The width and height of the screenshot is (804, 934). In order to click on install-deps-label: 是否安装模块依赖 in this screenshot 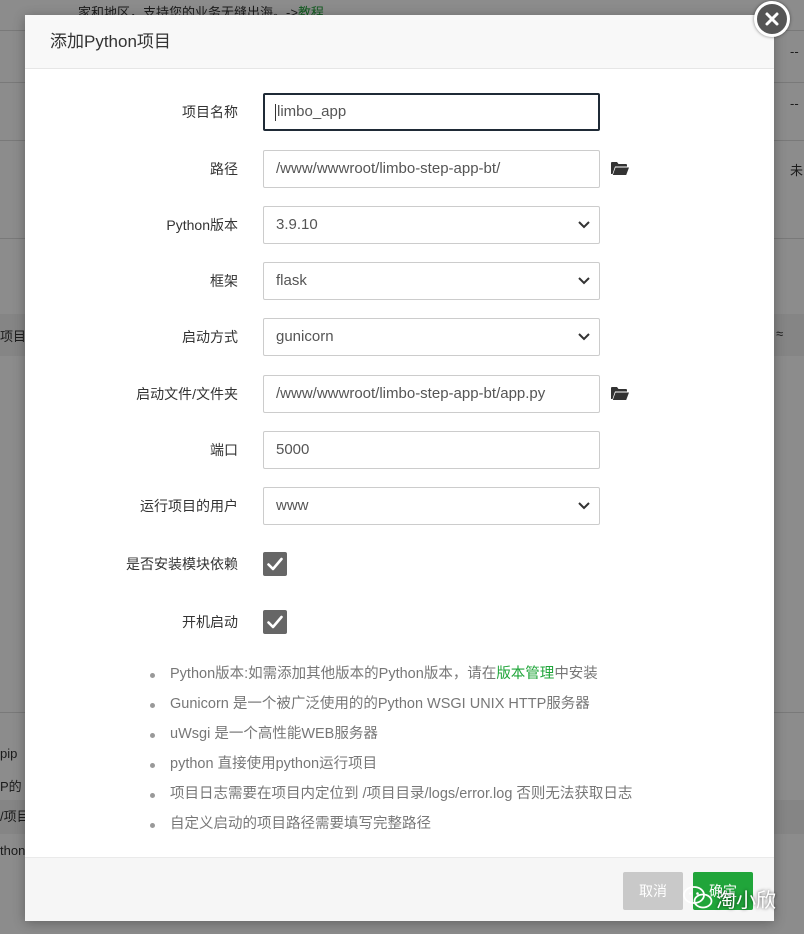, I will do `click(182, 564)`.